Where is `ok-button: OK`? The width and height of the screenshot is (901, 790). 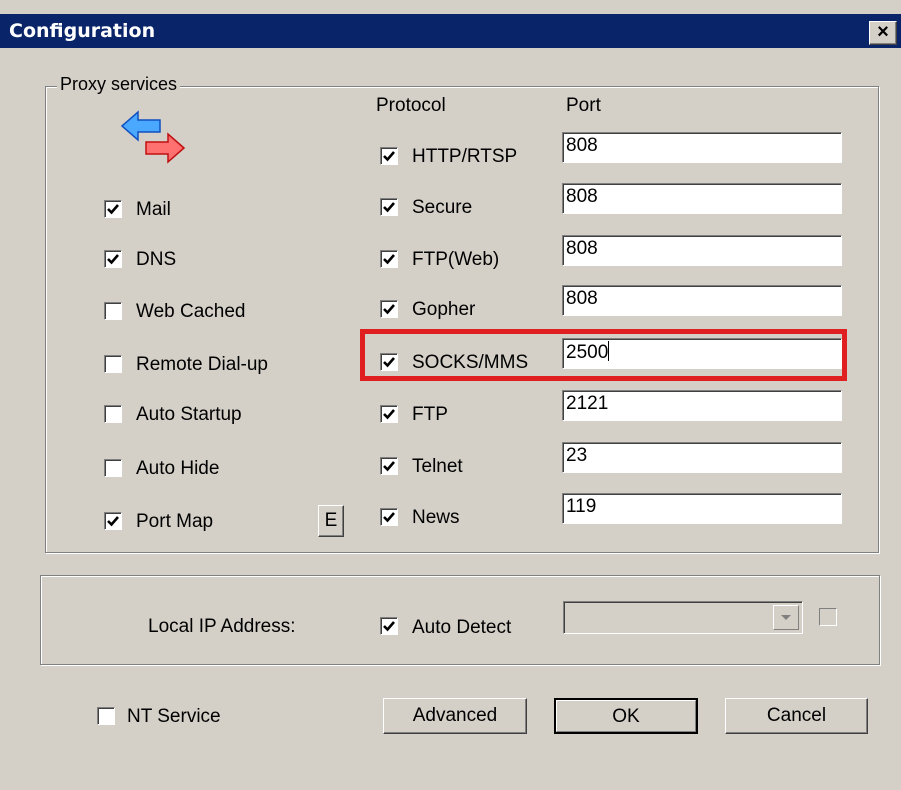 ok-button: OK is located at coordinates (626, 716).